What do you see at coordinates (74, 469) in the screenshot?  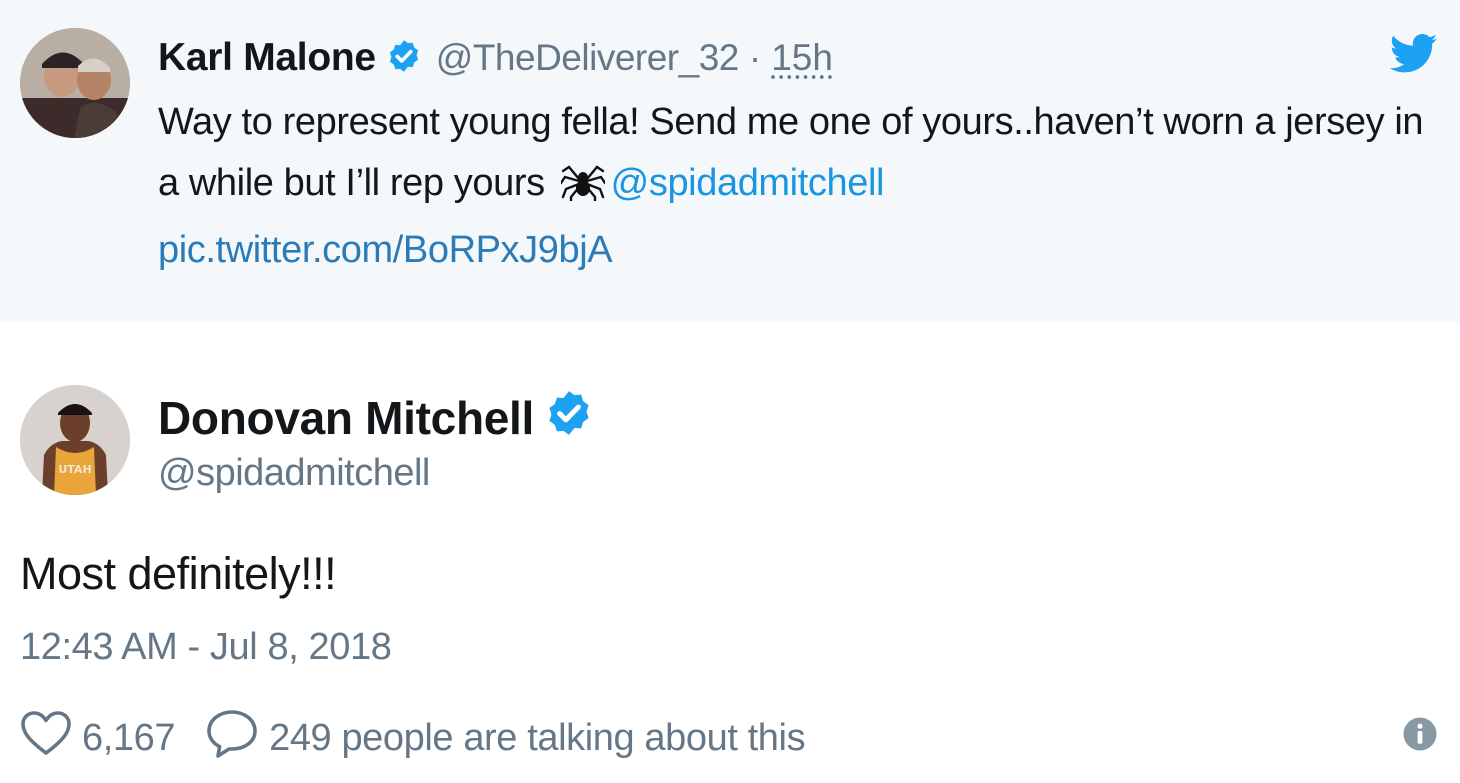 I see `svg-text: UTAH` at bounding box center [74, 469].